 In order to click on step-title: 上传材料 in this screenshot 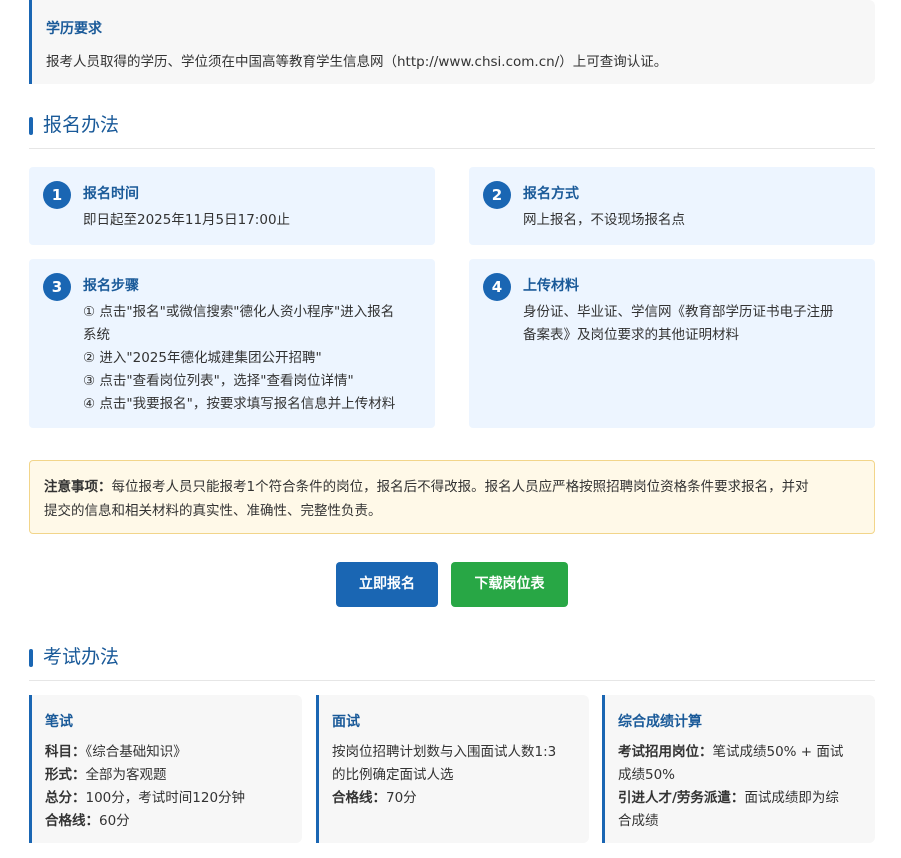, I will do `click(551, 286)`.